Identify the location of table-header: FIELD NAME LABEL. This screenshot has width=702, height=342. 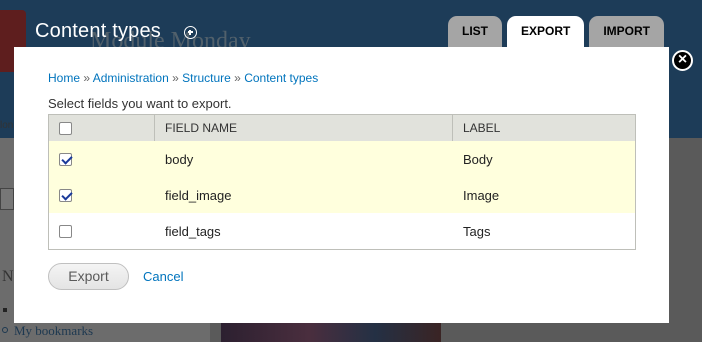
(342, 128).